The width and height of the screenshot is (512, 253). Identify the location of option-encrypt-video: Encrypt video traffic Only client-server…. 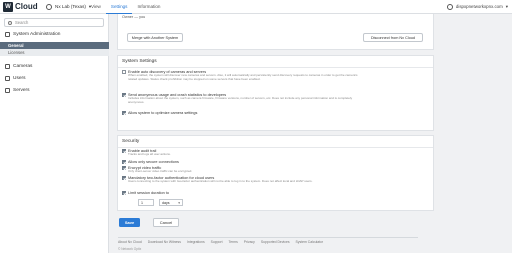
(242, 170).